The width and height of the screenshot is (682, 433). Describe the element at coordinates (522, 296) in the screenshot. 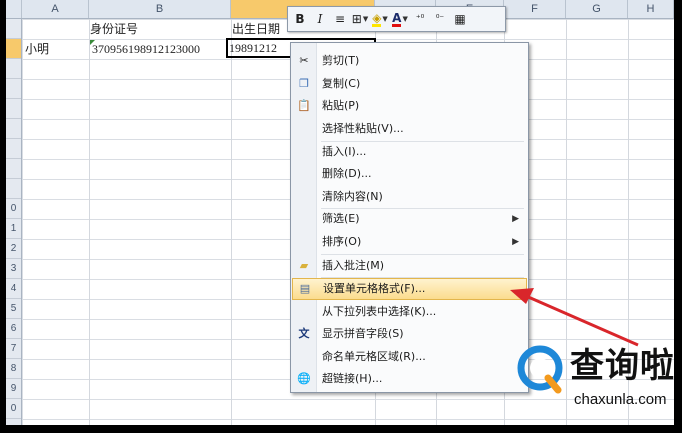

I see `annotation-arrow-head` at that location.